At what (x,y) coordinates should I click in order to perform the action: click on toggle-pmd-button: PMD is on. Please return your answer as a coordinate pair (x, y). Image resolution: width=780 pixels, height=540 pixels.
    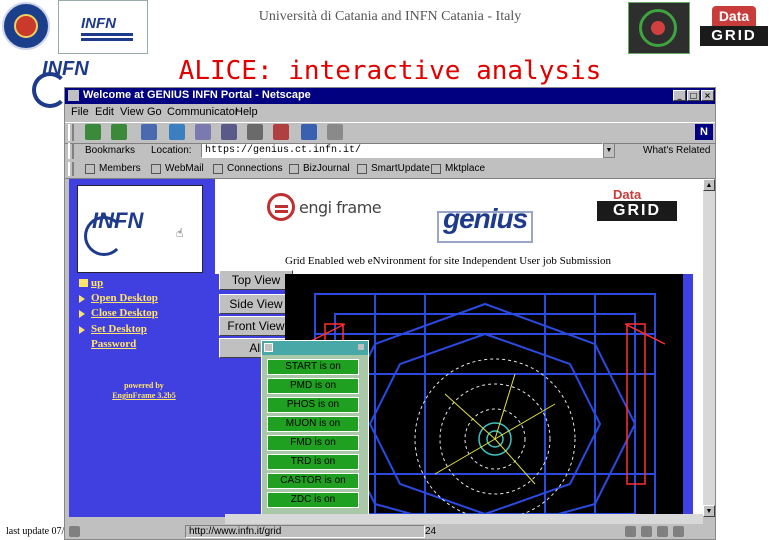
    Looking at the image, I should click on (313, 386).